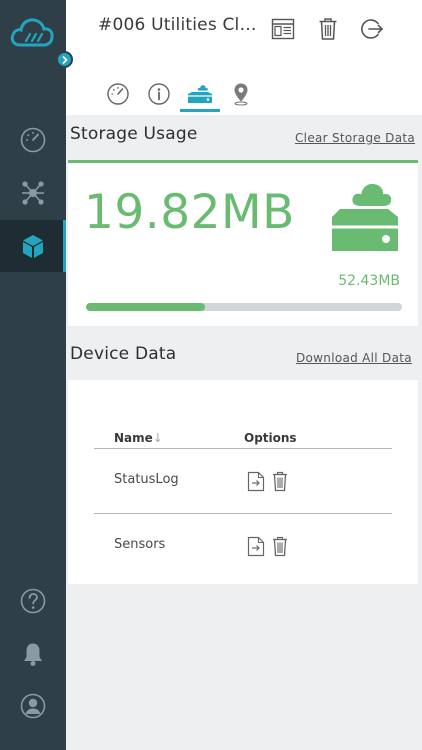 This screenshot has height=750, width=422. Describe the element at coordinates (270, 438) in the screenshot. I see `options-column-header: Options` at that location.